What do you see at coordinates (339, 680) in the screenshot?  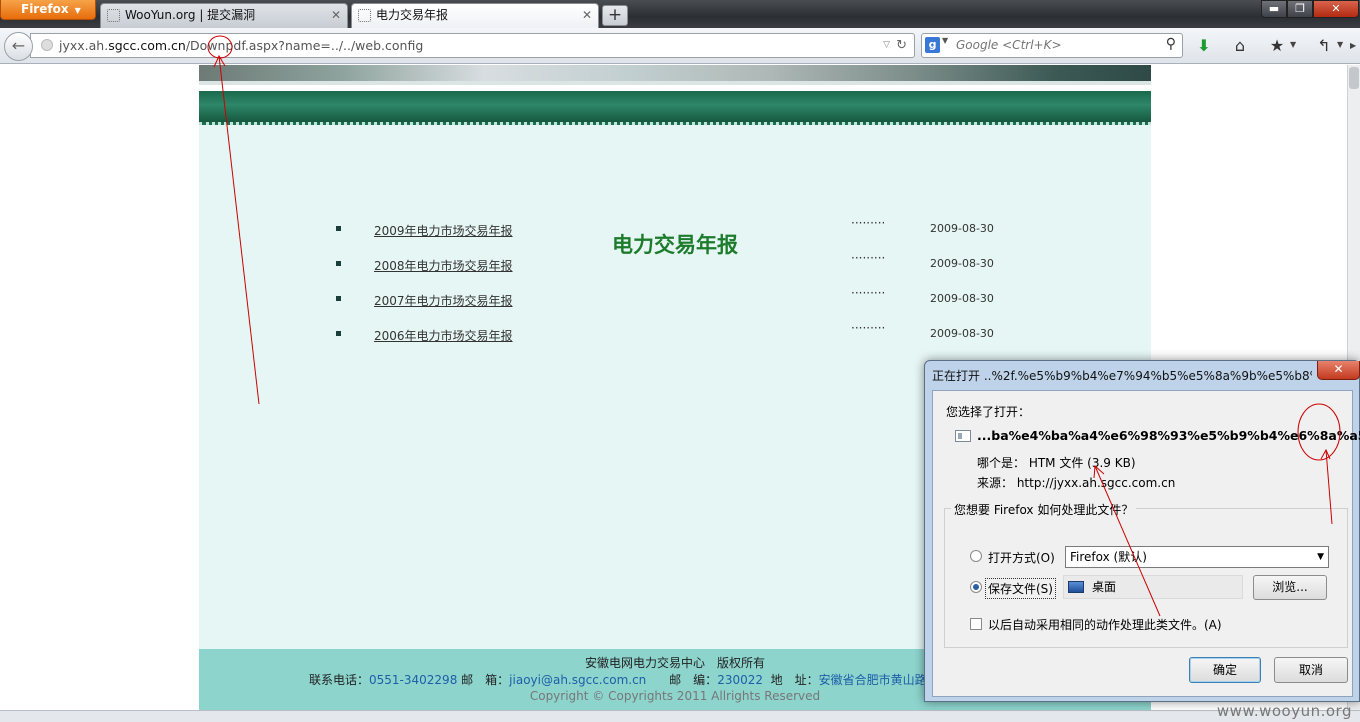 I see `phone-label: 联系电话：` at bounding box center [339, 680].